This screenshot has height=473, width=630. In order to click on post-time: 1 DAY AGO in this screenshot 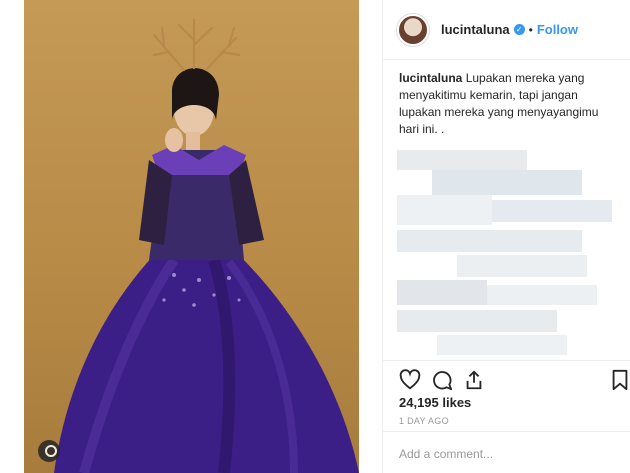, I will do `click(424, 421)`.